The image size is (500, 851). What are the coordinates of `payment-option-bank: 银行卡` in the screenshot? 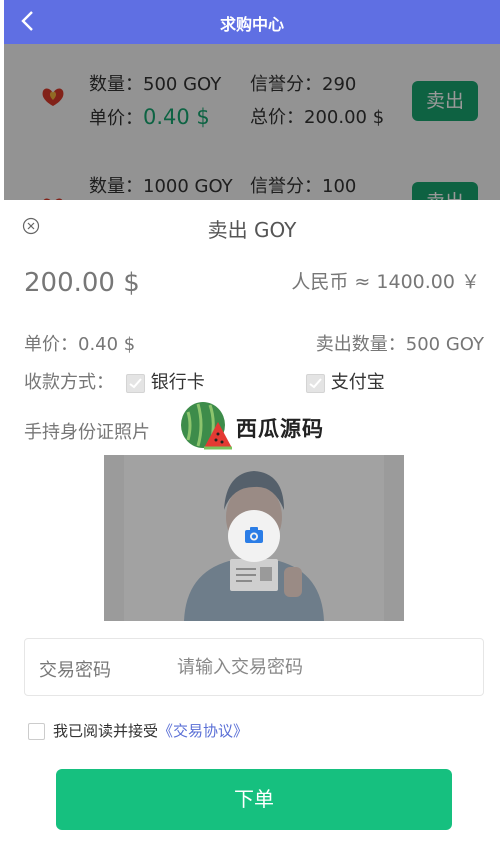 It's located at (165, 381).